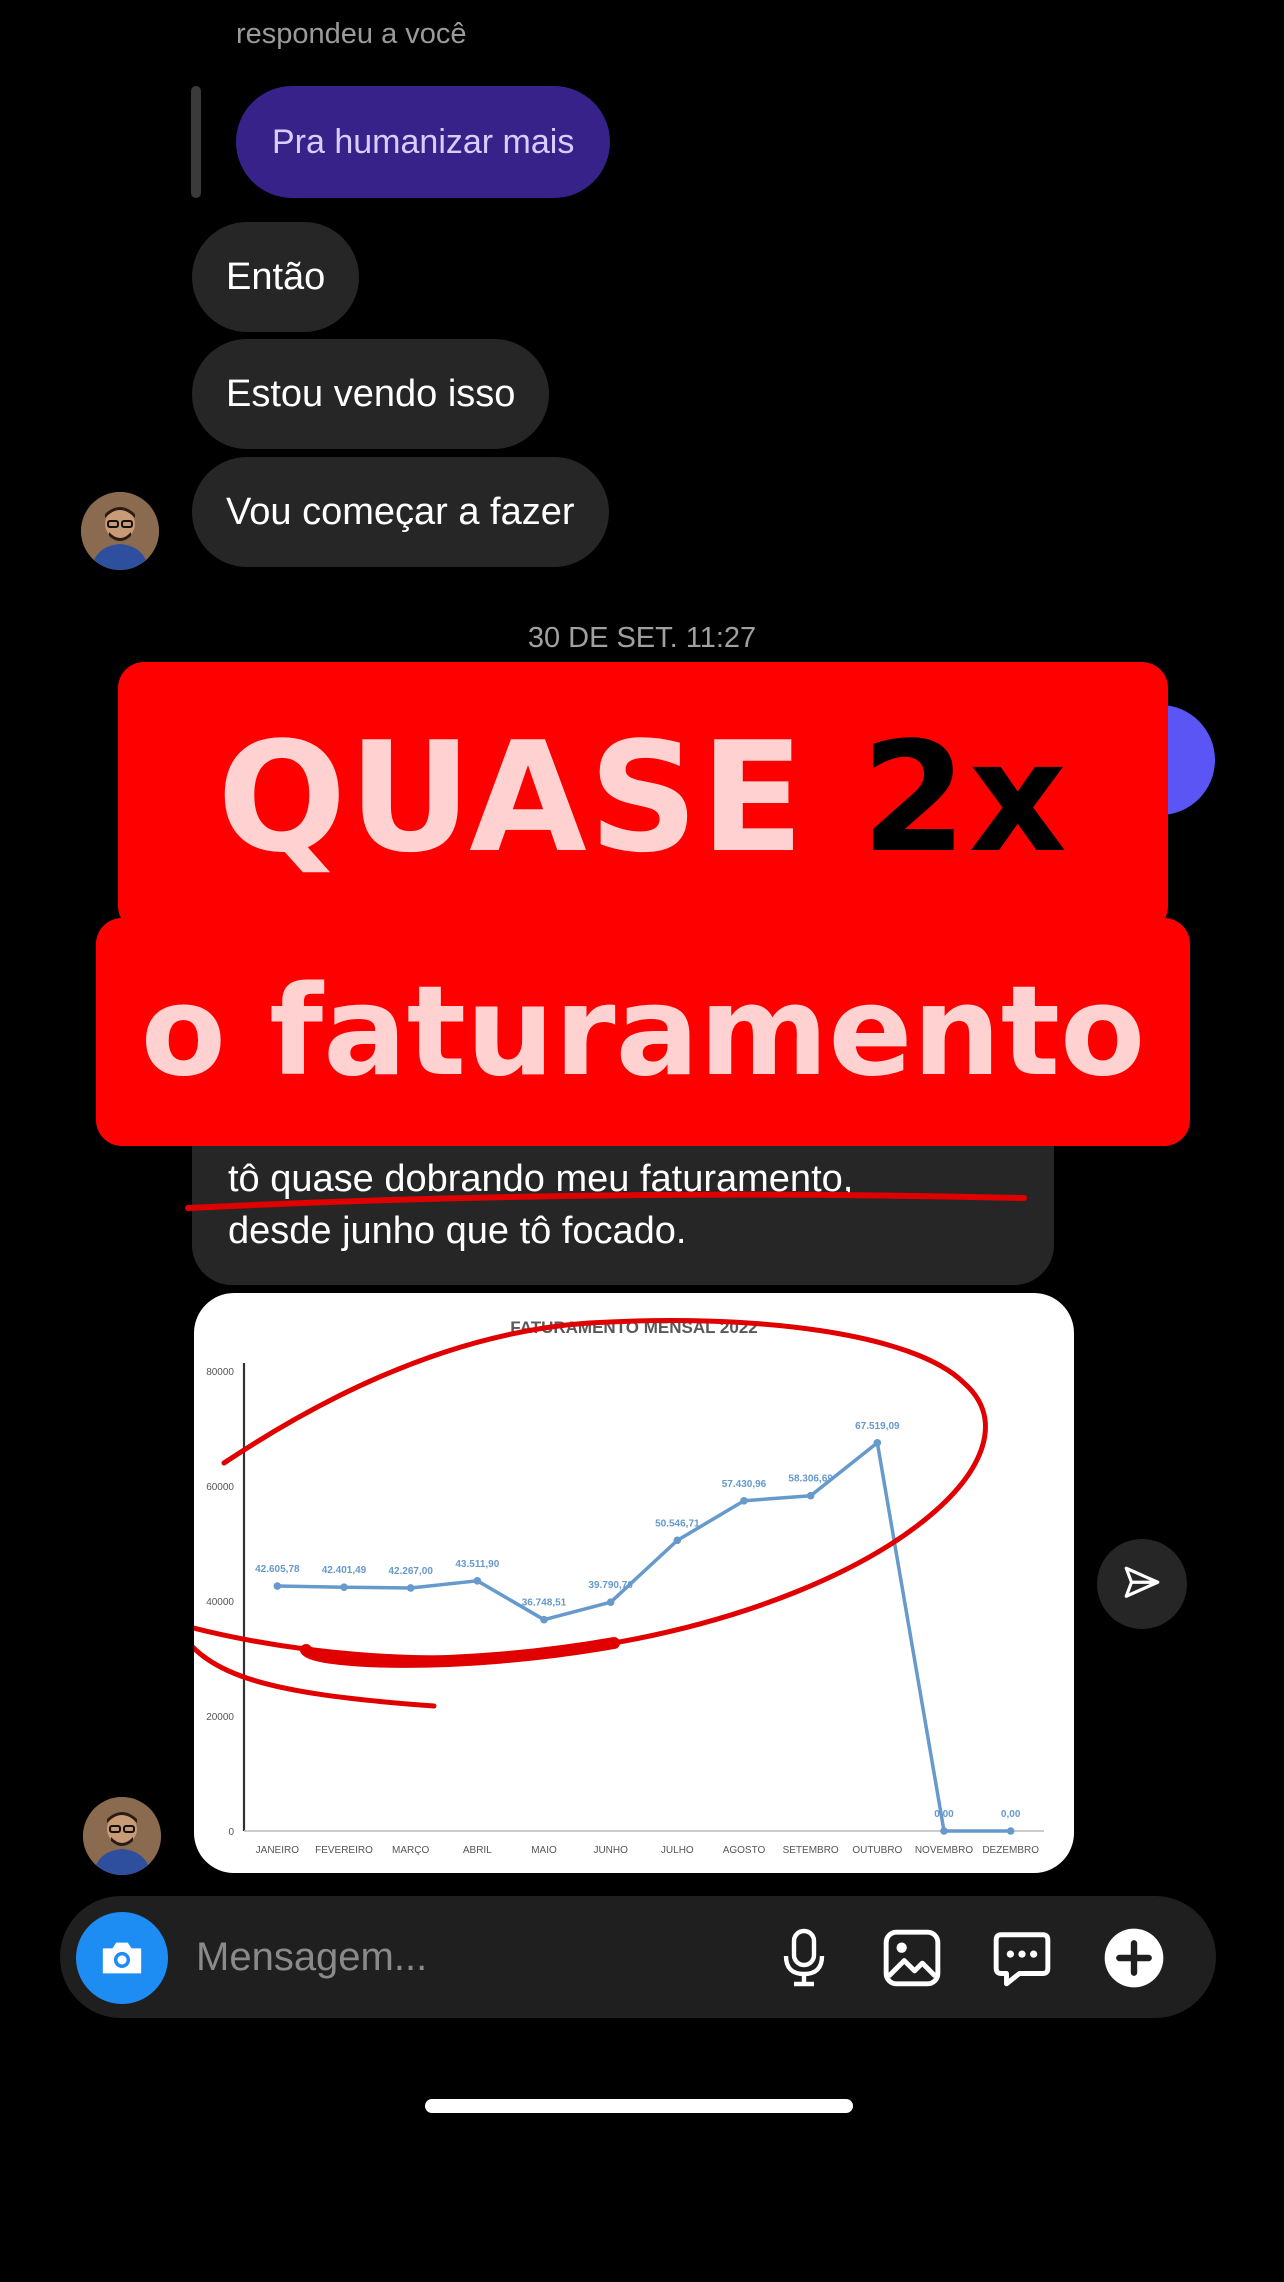  I want to click on message-bubble: Estou vendo isso, so click(371, 394).